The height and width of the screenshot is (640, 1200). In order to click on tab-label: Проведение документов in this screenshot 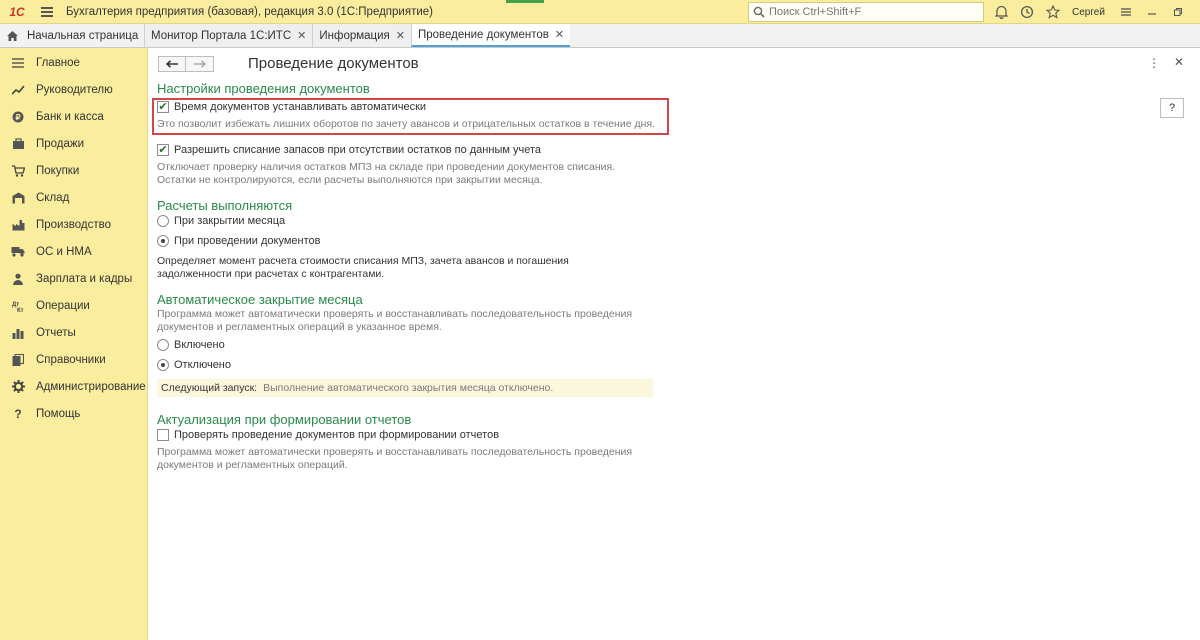, I will do `click(483, 34)`.